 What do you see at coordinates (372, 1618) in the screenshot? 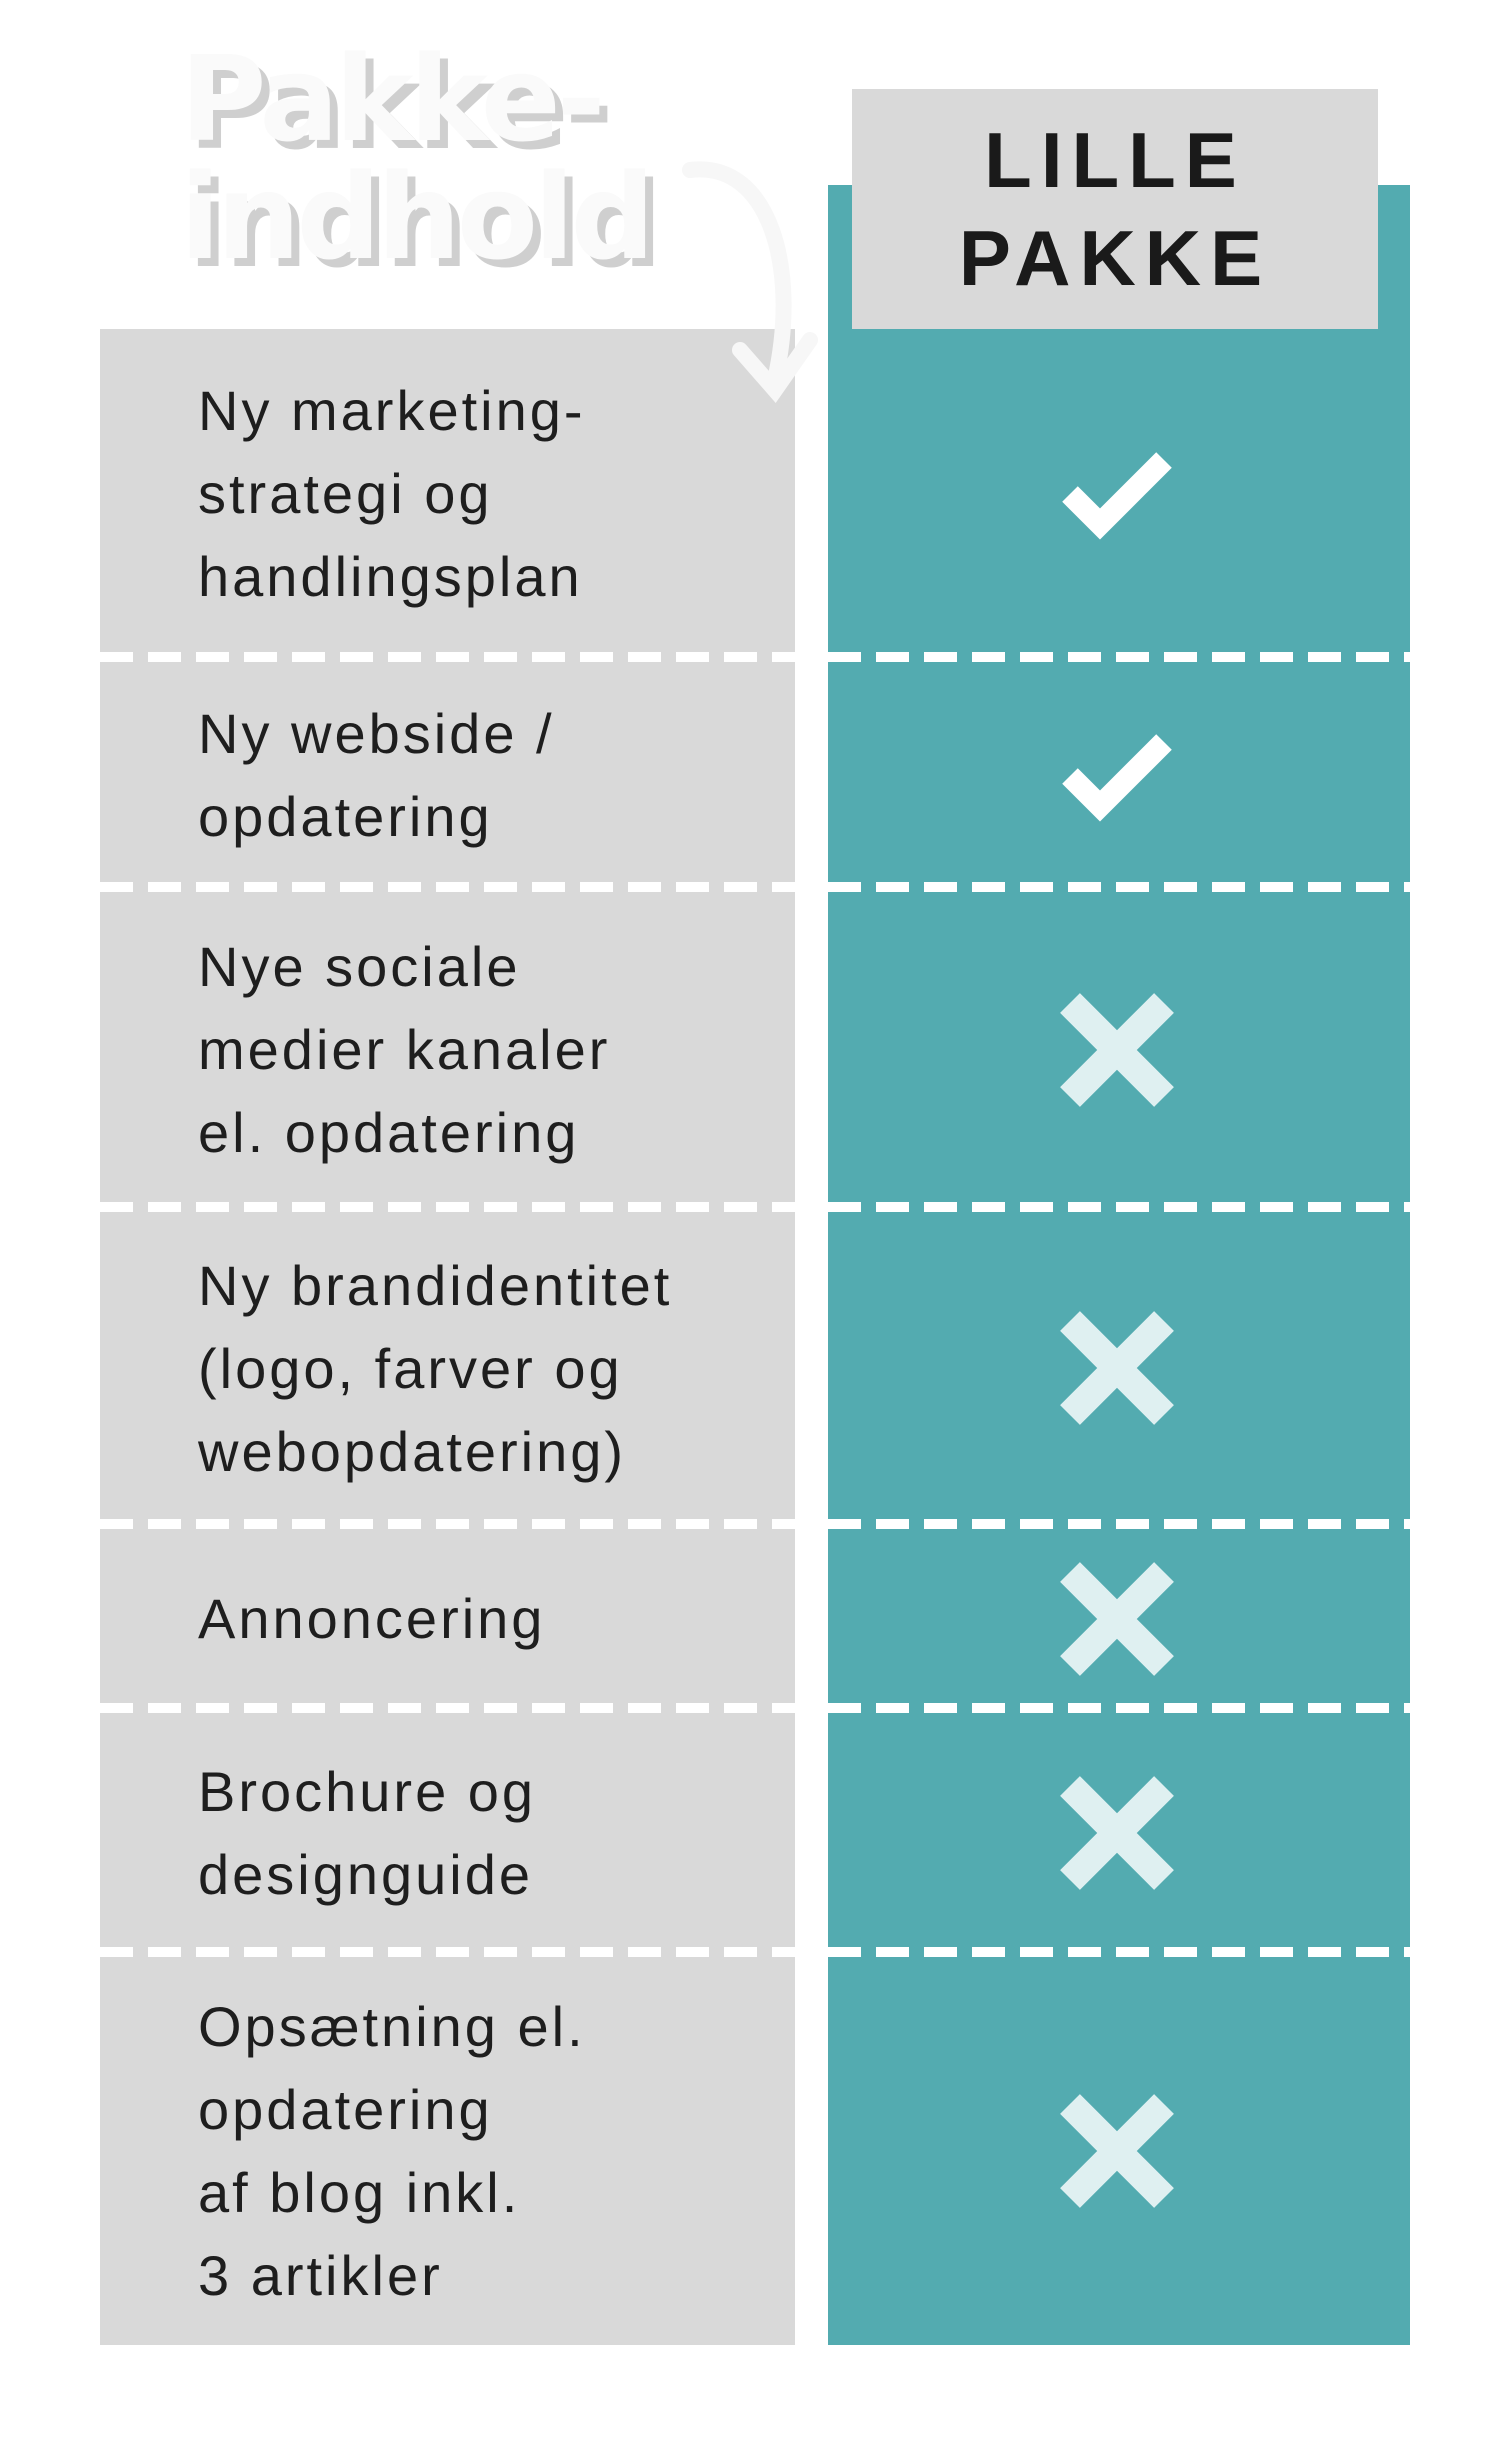
I see `feature-label: Annoncering` at bounding box center [372, 1618].